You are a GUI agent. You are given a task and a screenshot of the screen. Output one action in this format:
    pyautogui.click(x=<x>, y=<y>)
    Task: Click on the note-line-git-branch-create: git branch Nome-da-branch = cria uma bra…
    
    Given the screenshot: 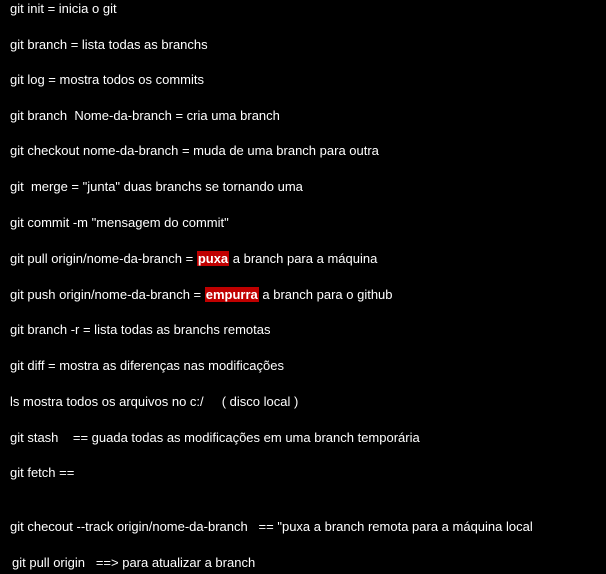 What is the action you would take?
    pyautogui.click(x=145, y=115)
    